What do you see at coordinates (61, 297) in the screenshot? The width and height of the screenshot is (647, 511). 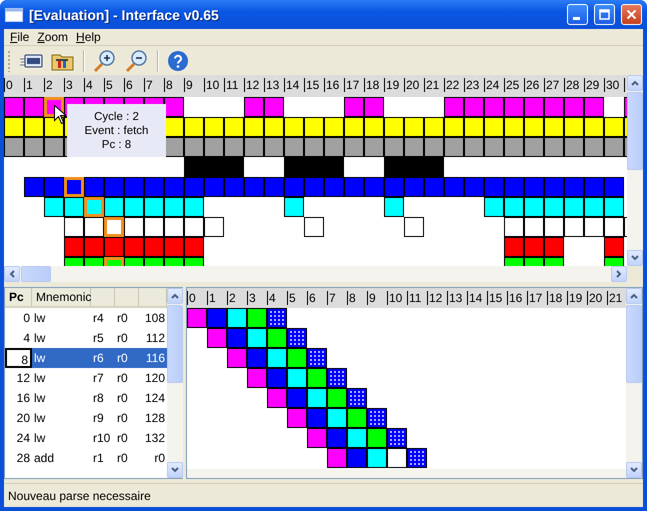 I see `column-header: Mnemonic` at bounding box center [61, 297].